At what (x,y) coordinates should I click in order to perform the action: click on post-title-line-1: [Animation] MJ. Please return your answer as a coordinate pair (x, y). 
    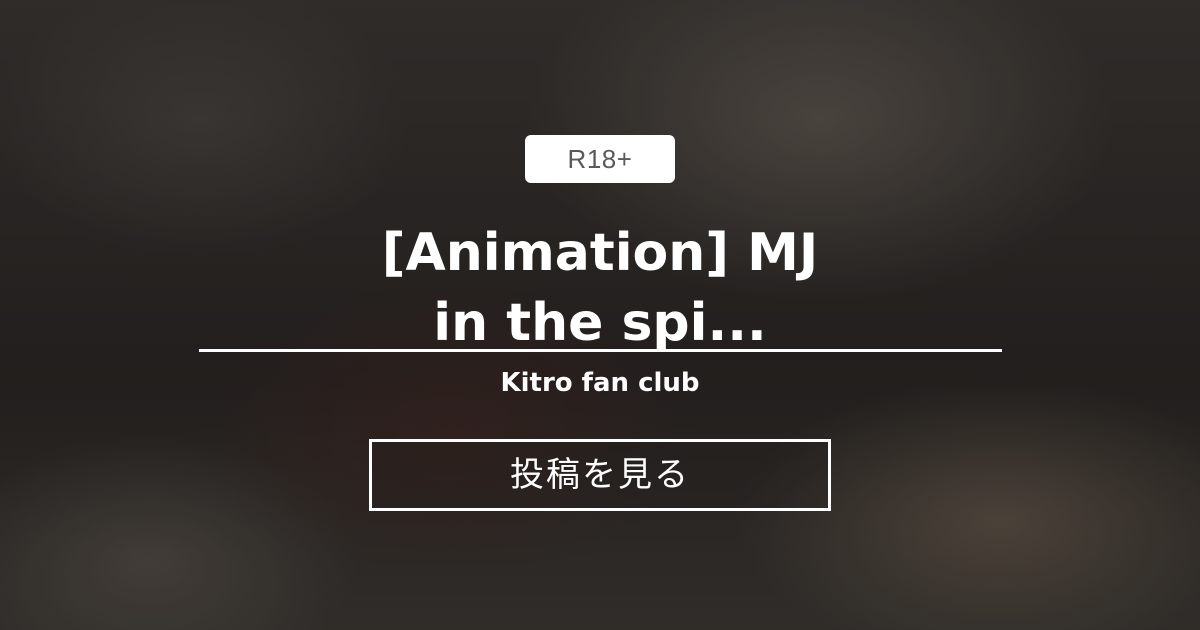
    Looking at the image, I should click on (600, 253).